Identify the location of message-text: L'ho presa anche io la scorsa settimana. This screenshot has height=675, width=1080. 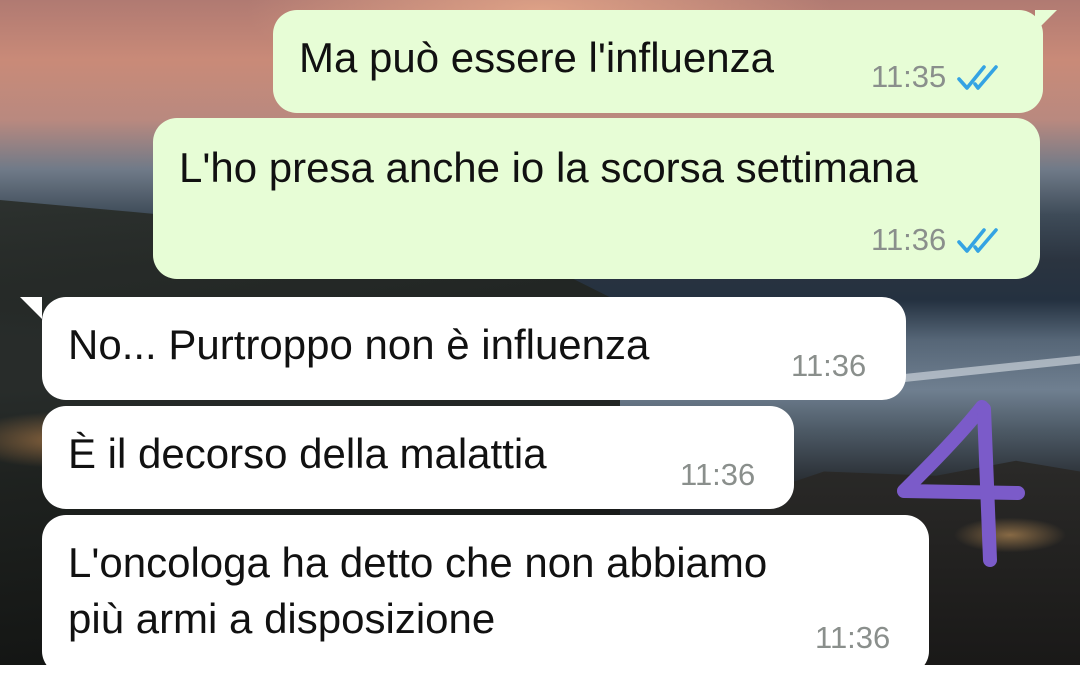
(548, 167).